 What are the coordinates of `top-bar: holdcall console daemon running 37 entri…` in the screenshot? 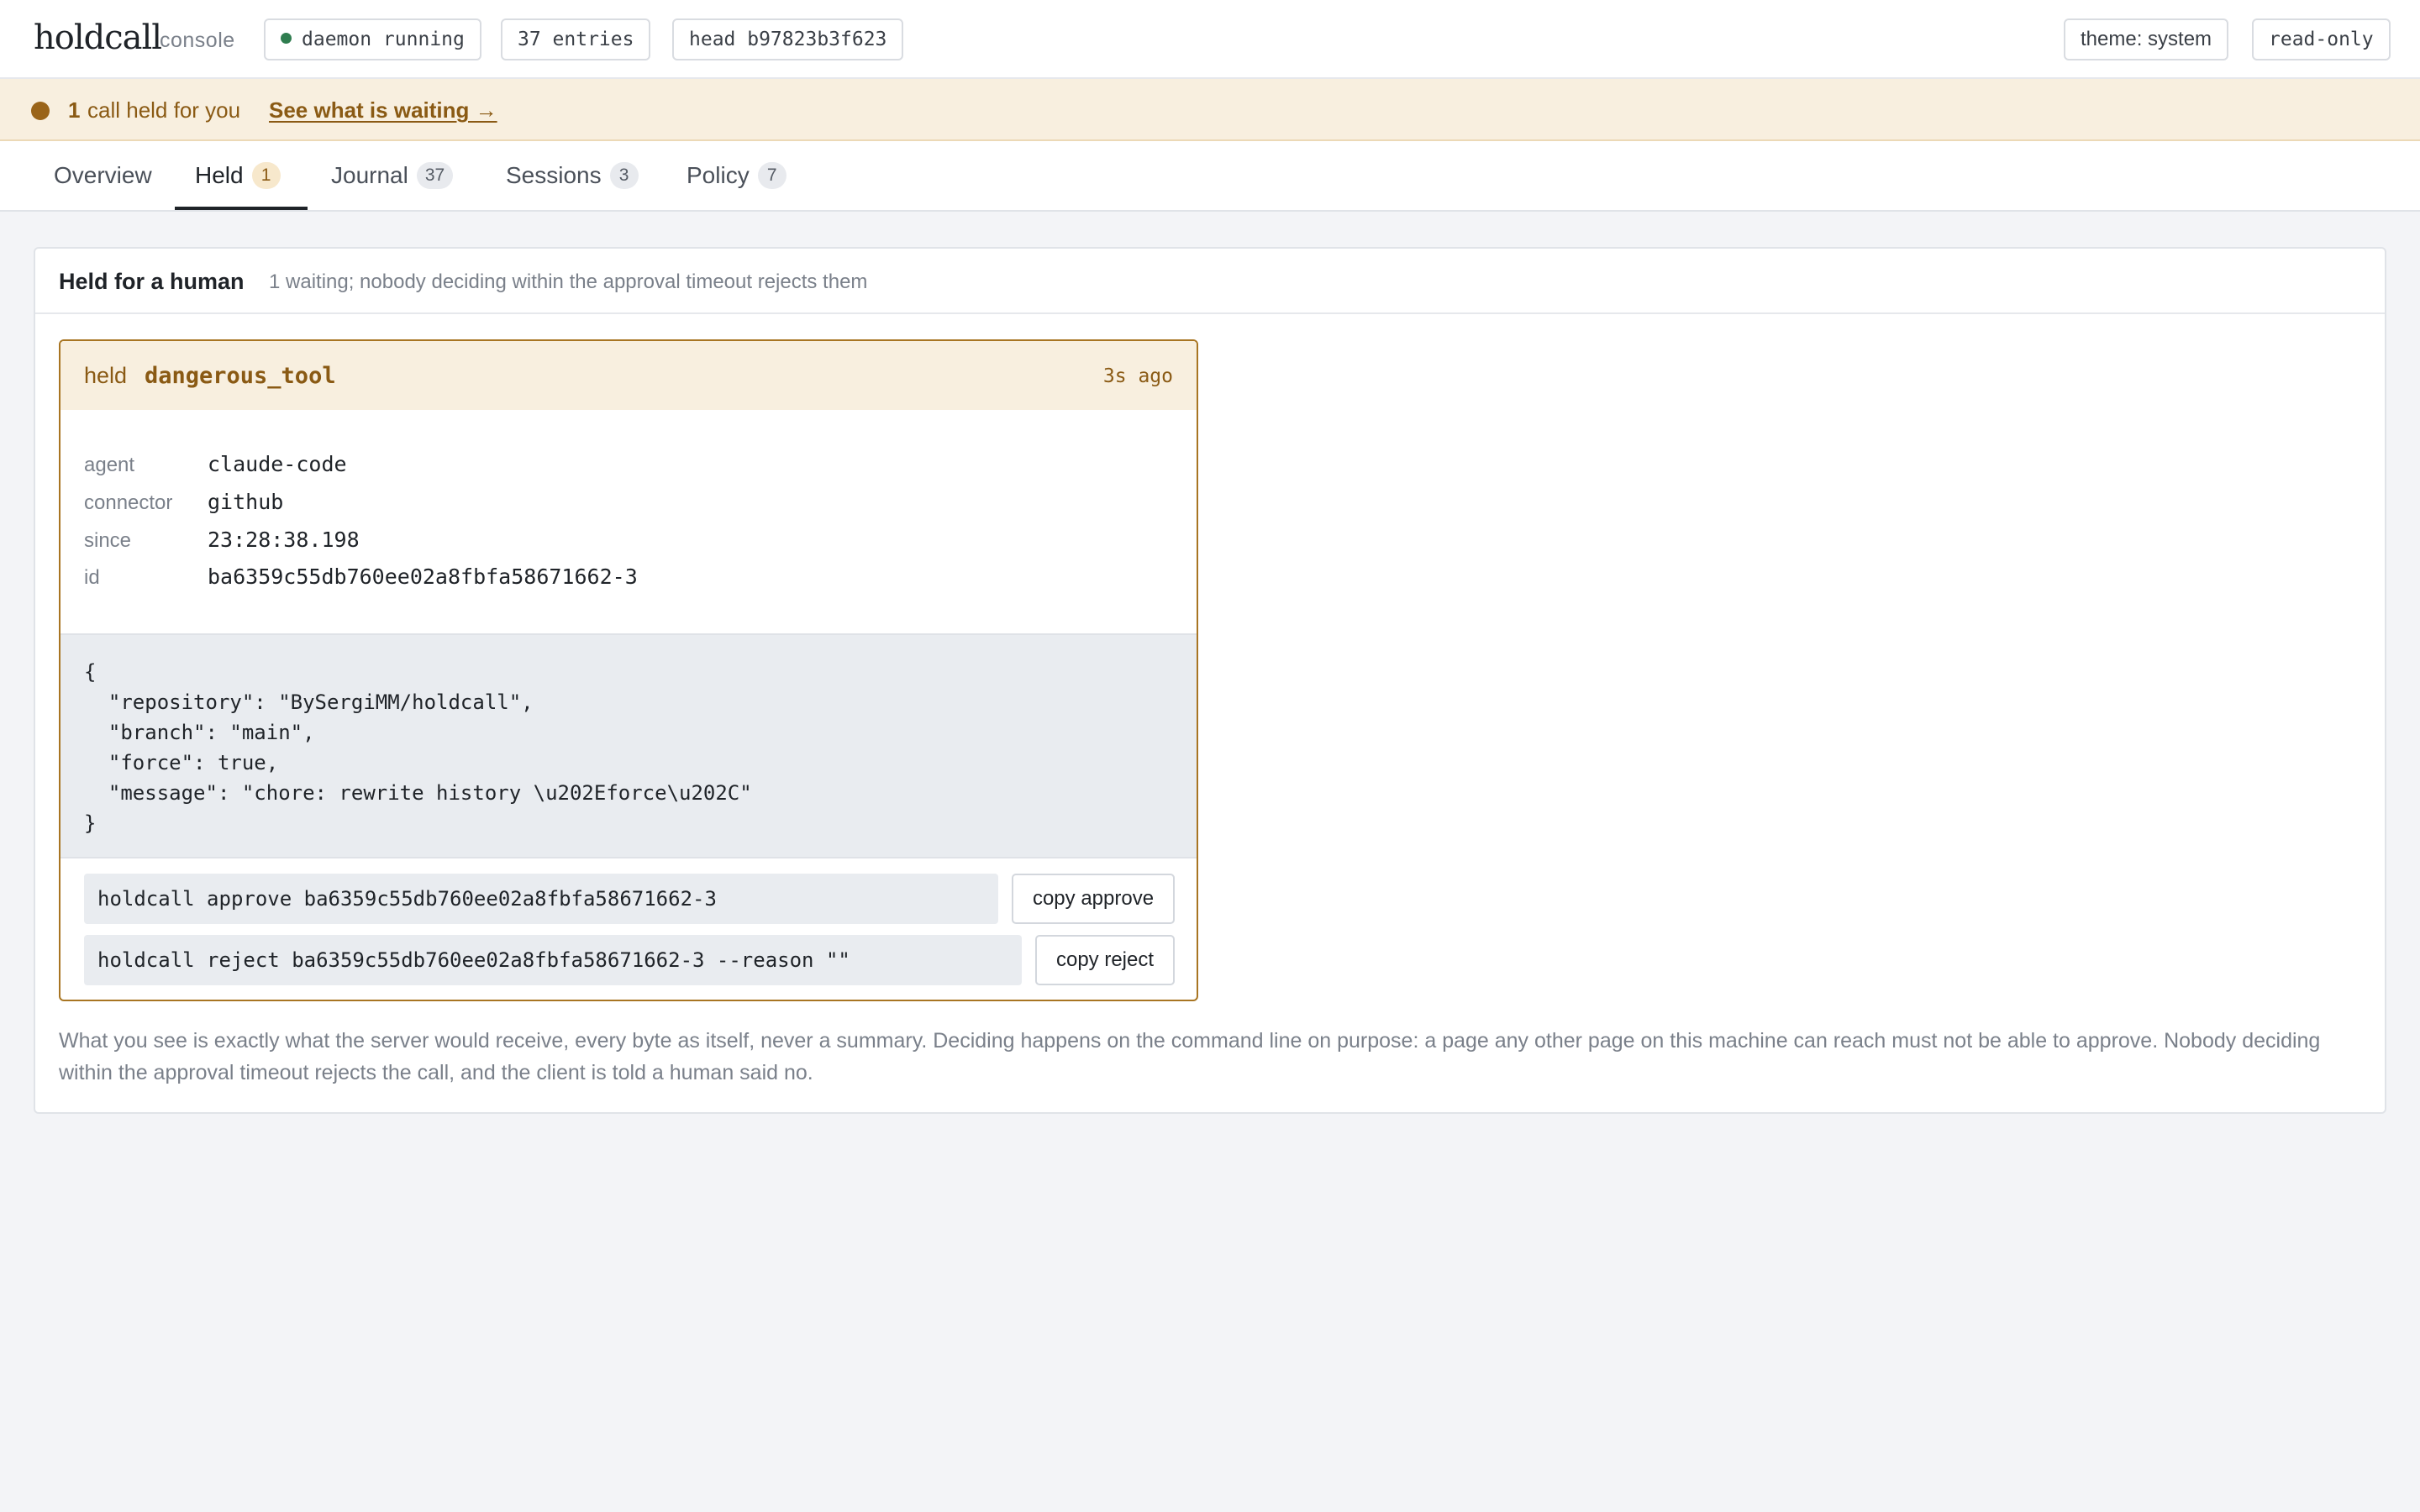 It's located at (1210, 39).